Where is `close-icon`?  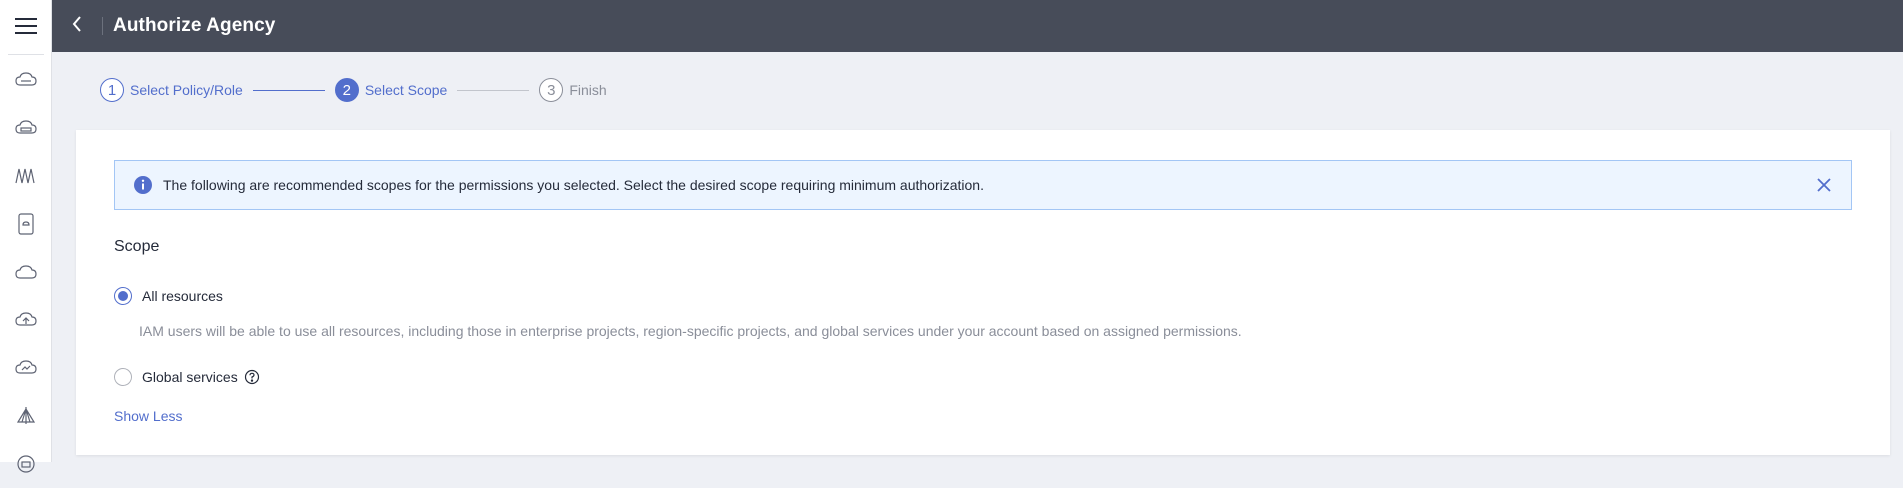 close-icon is located at coordinates (1824, 185).